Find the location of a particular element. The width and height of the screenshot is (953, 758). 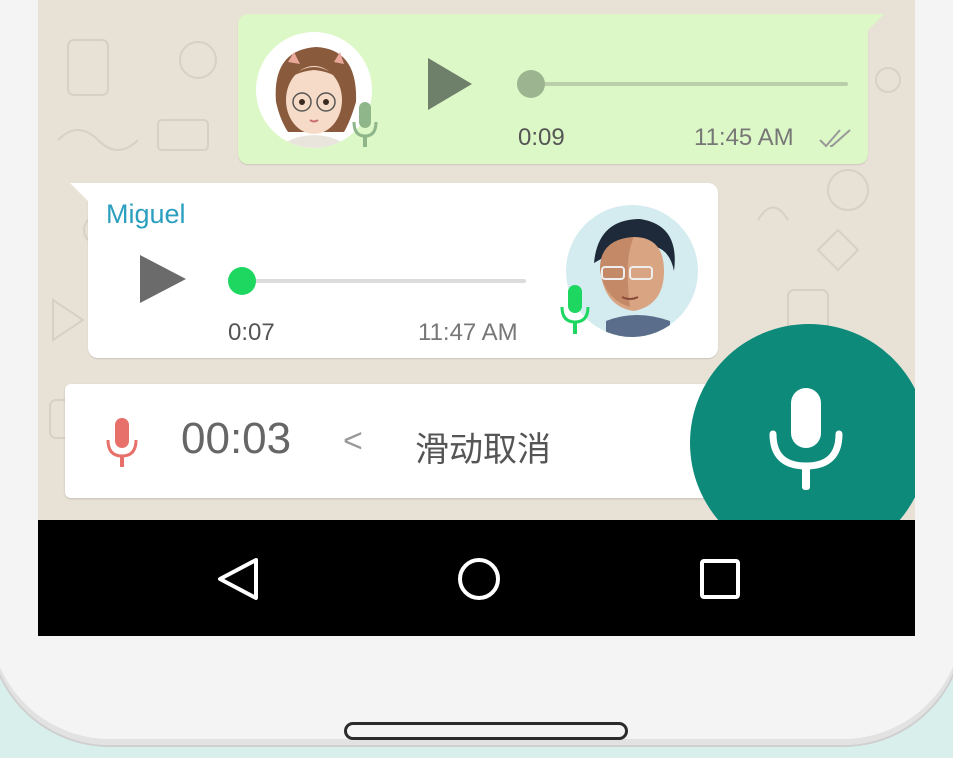

recents-square-icon is located at coordinates (720, 579).